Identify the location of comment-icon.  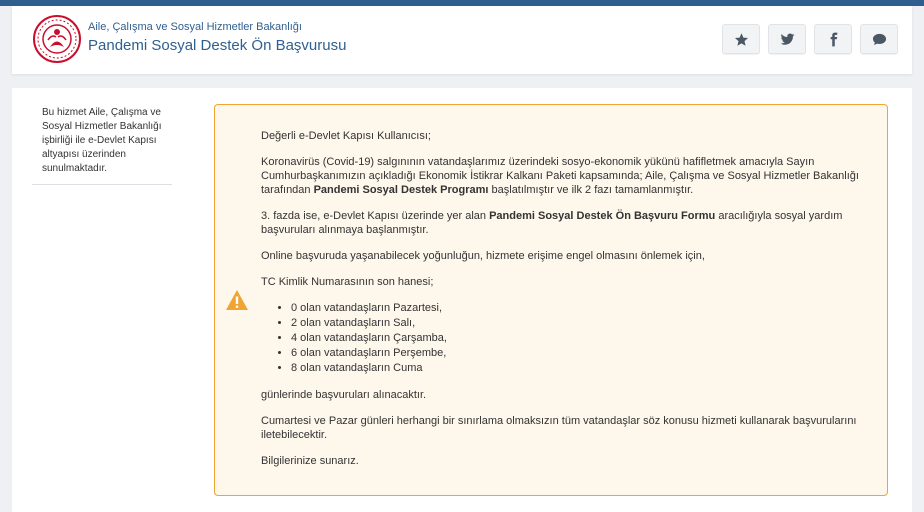
(879, 39).